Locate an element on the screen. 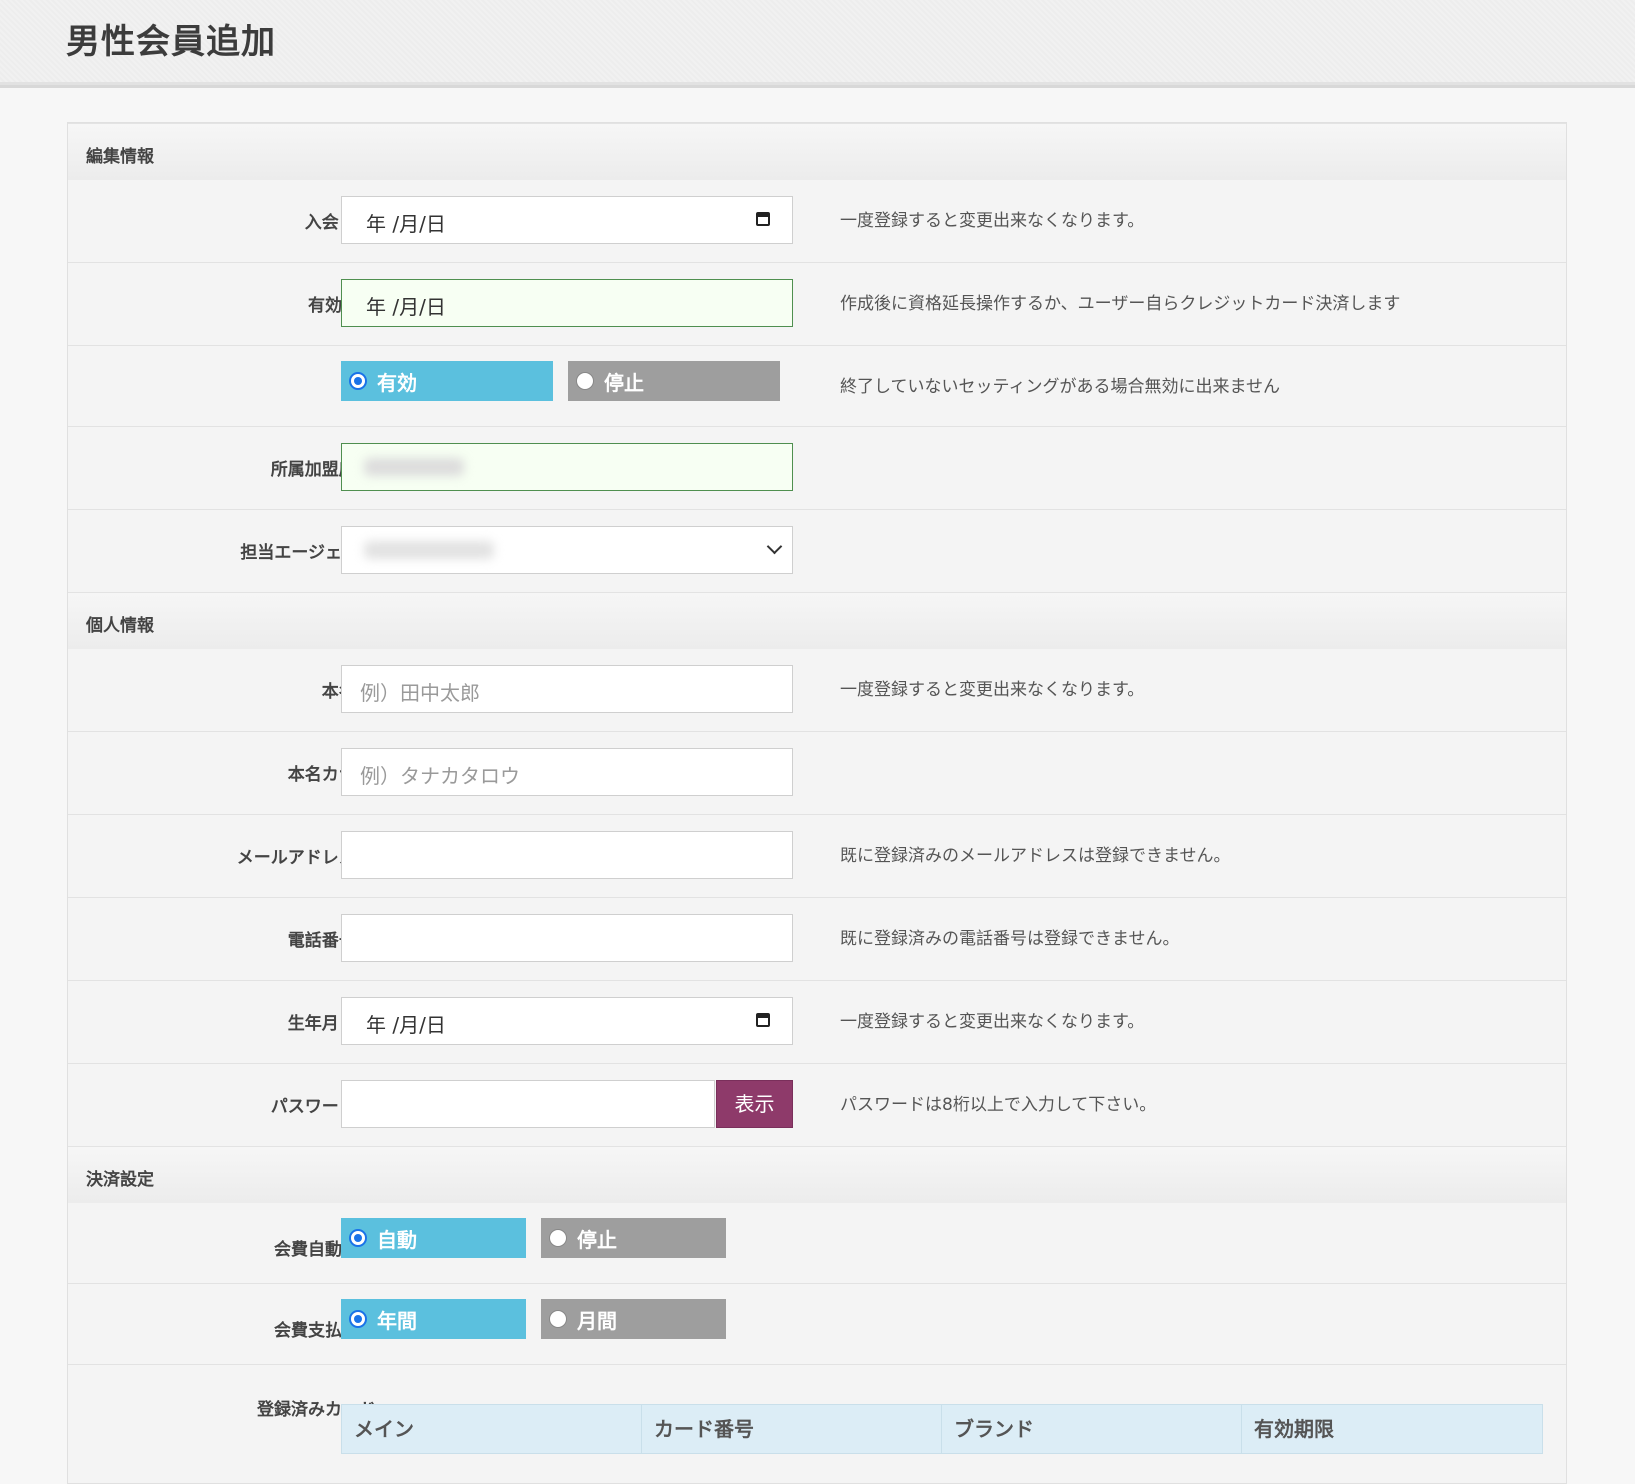  row-birthdate: 生年月日※ 年 /月/日 一度登録すると変更出来なくなります。 is located at coordinates (817, 1022).